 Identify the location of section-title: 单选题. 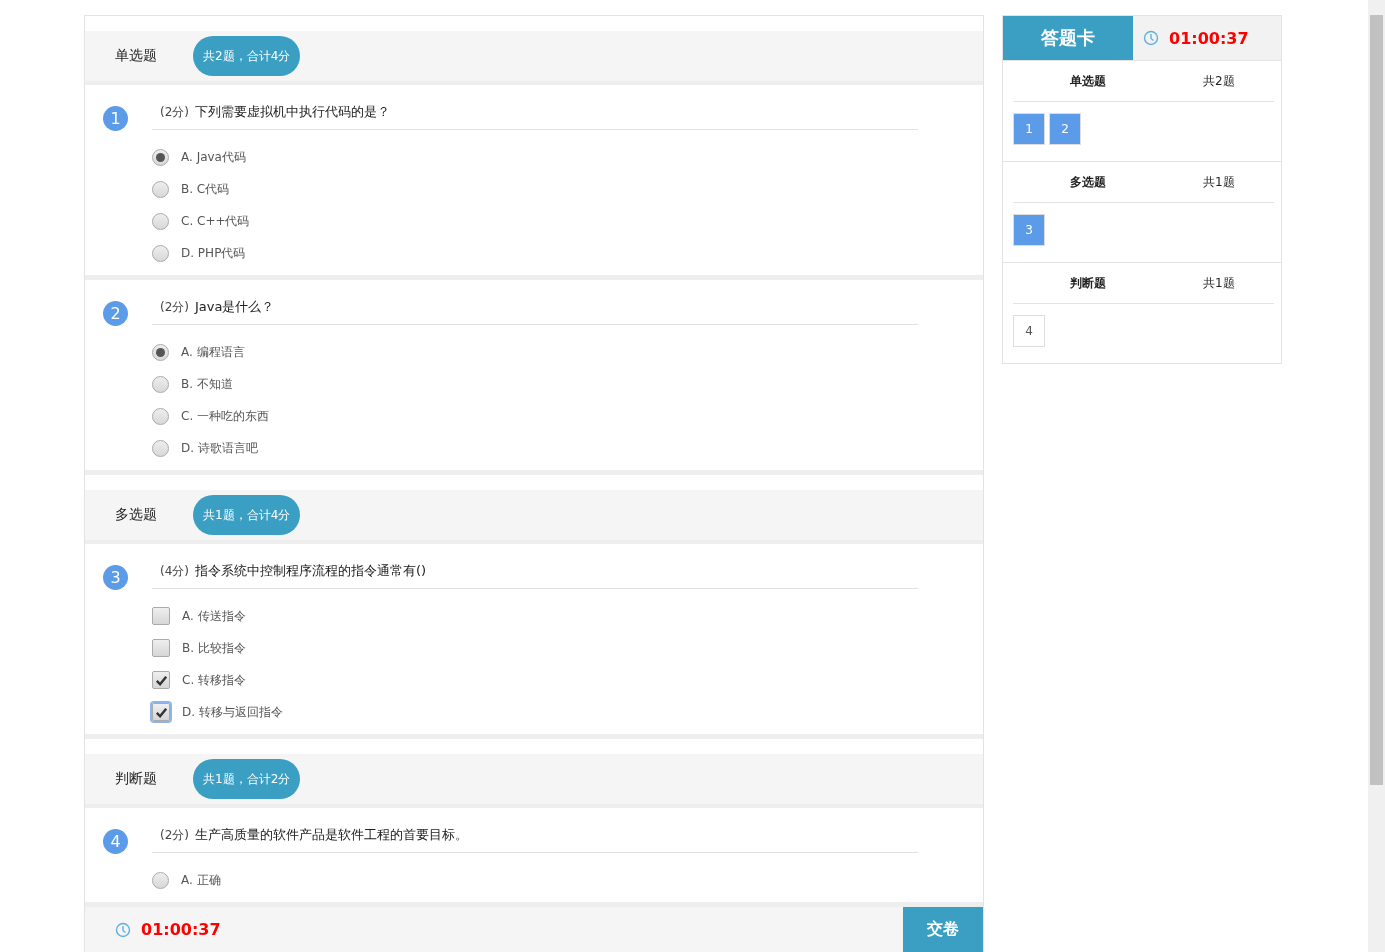
(136, 56).